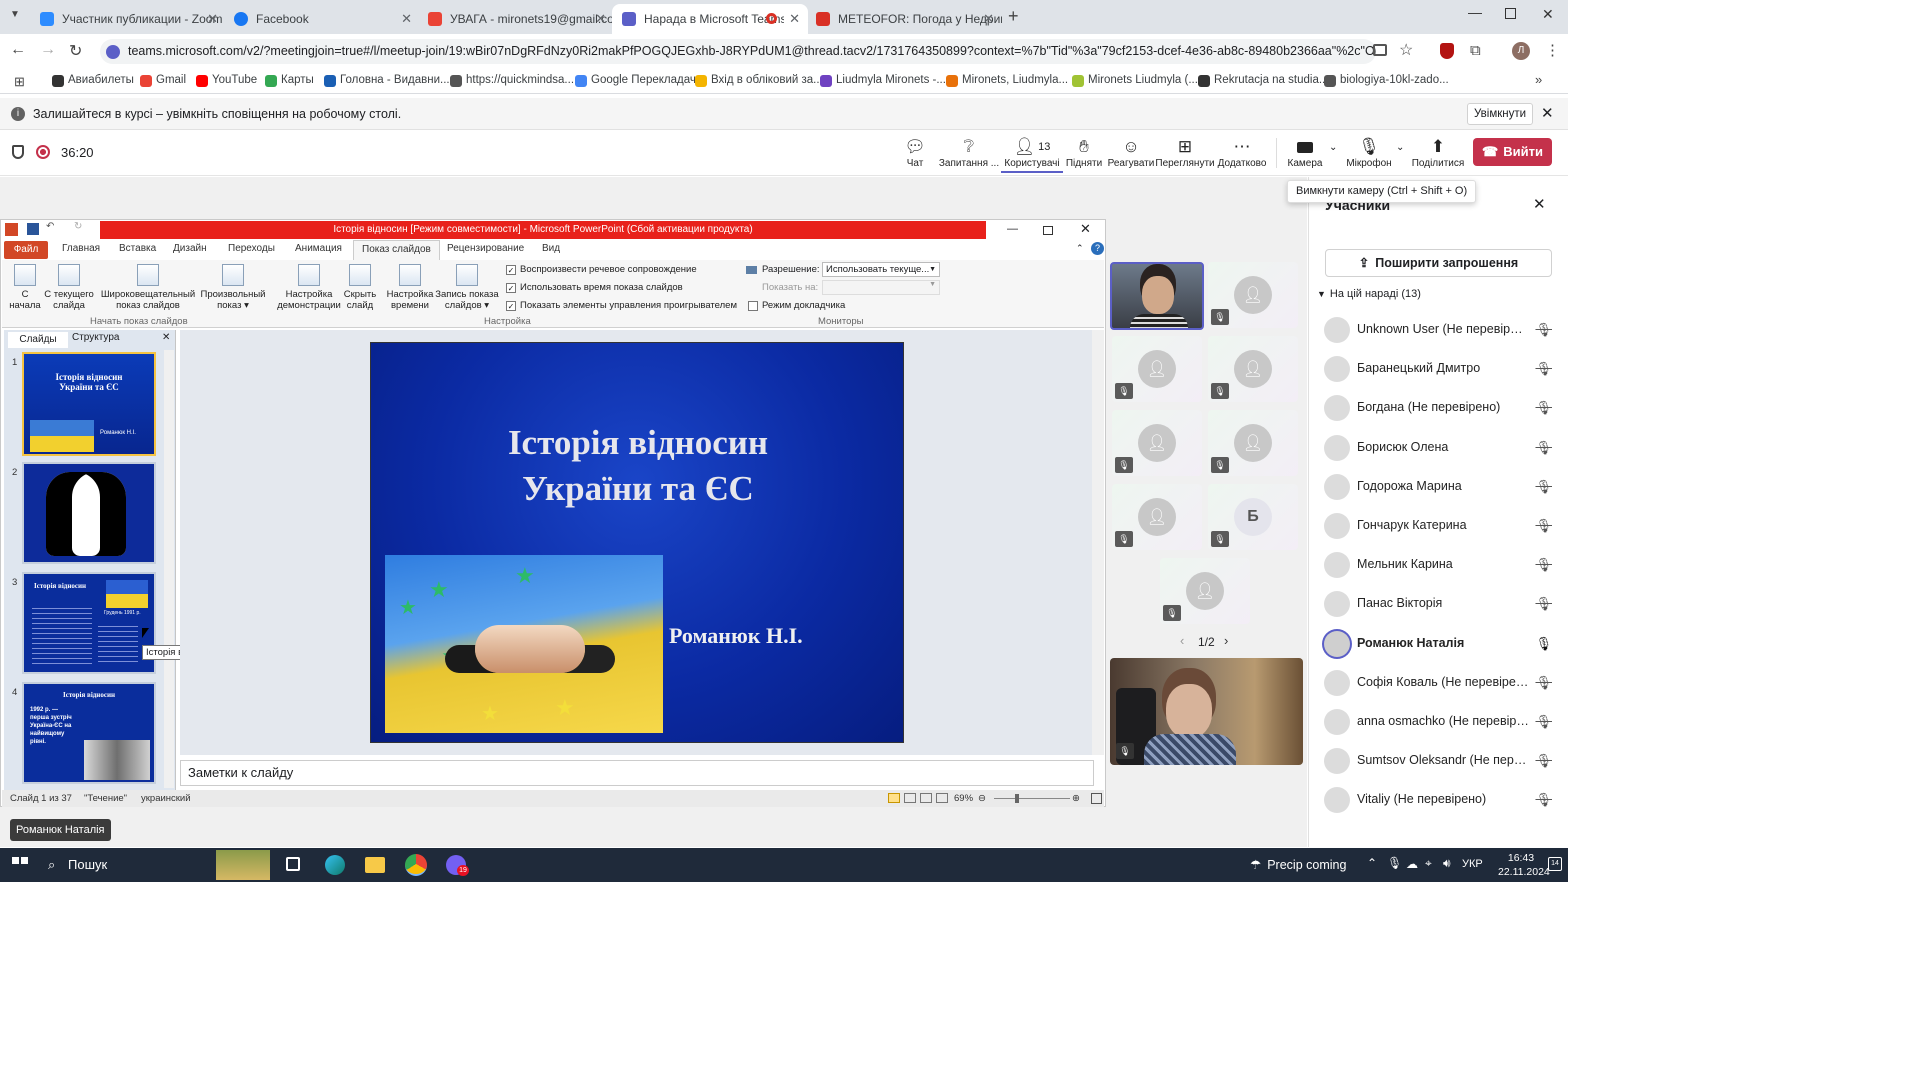 Image resolution: width=1920 pixels, height=1080 pixels. What do you see at coordinates (926, 798) in the screenshot?
I see `reading-view-icon` at bounding box center [926, 798].